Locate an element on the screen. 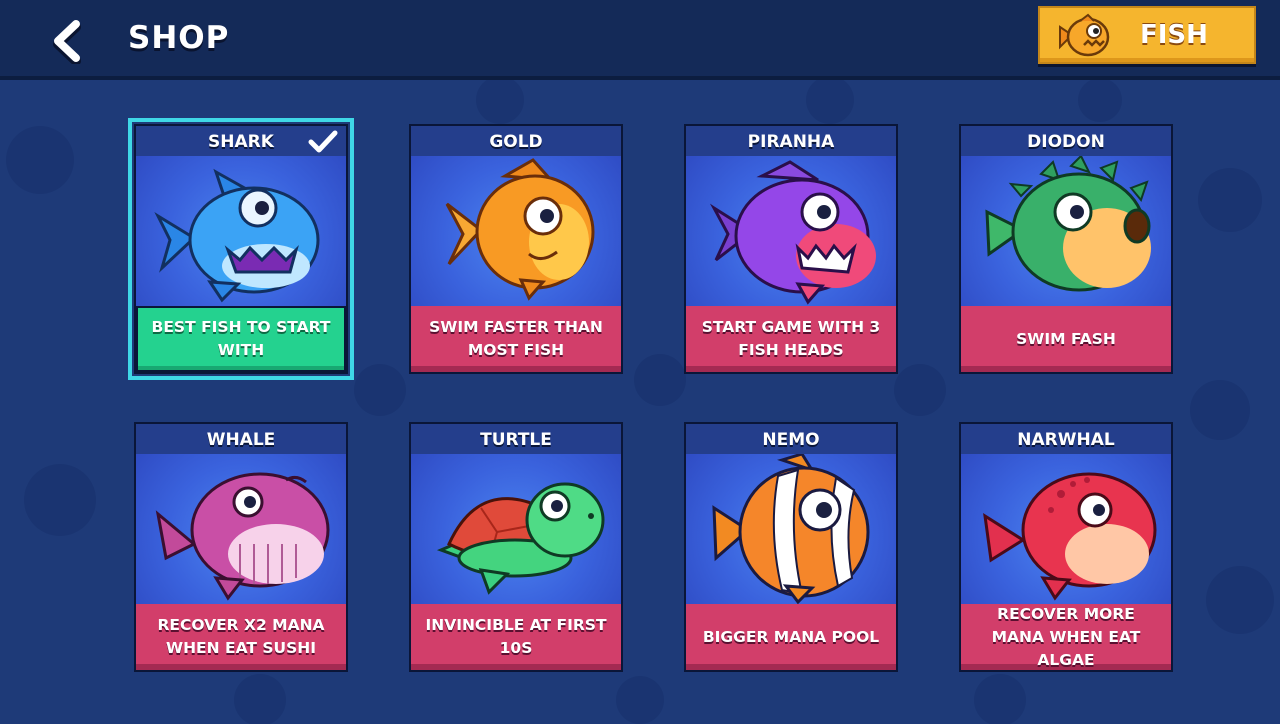  back-button is located at coordinates (69, 42).